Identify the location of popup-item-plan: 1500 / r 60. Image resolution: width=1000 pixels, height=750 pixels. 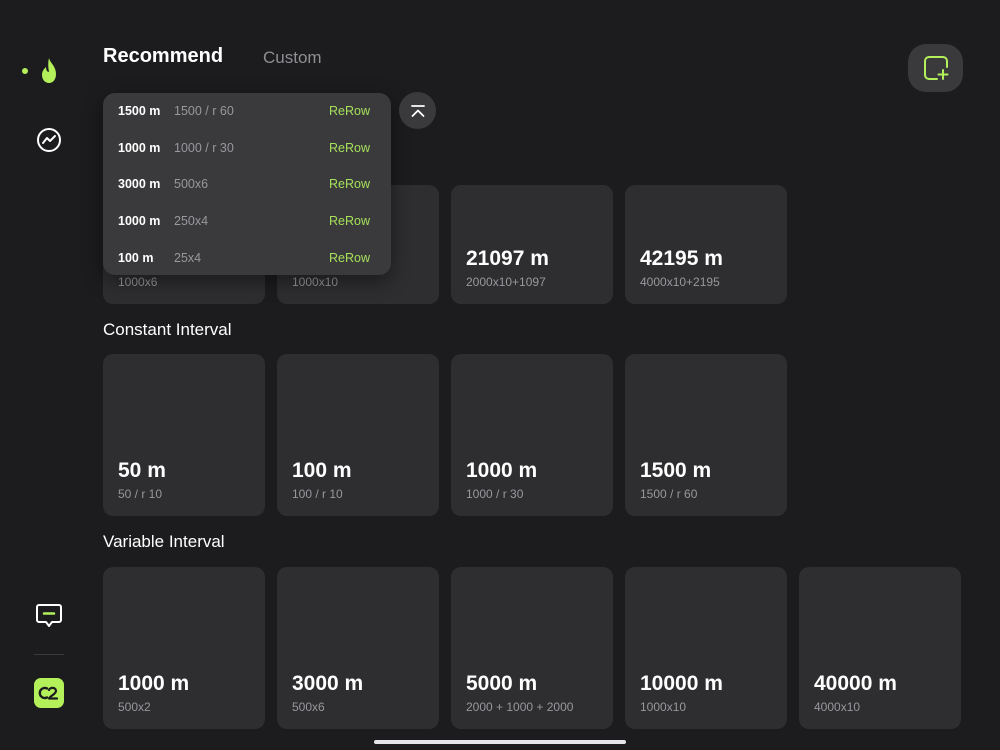
(204, 111).